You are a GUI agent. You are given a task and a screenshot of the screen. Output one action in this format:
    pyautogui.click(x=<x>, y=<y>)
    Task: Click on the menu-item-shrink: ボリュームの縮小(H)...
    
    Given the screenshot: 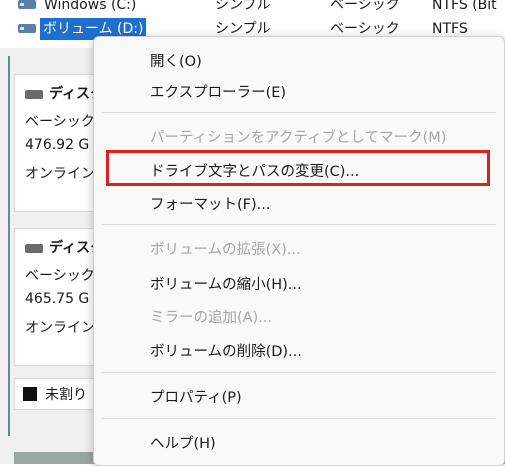 What is the action you would take?
    pyautogui.click(x=226, y=283)
    